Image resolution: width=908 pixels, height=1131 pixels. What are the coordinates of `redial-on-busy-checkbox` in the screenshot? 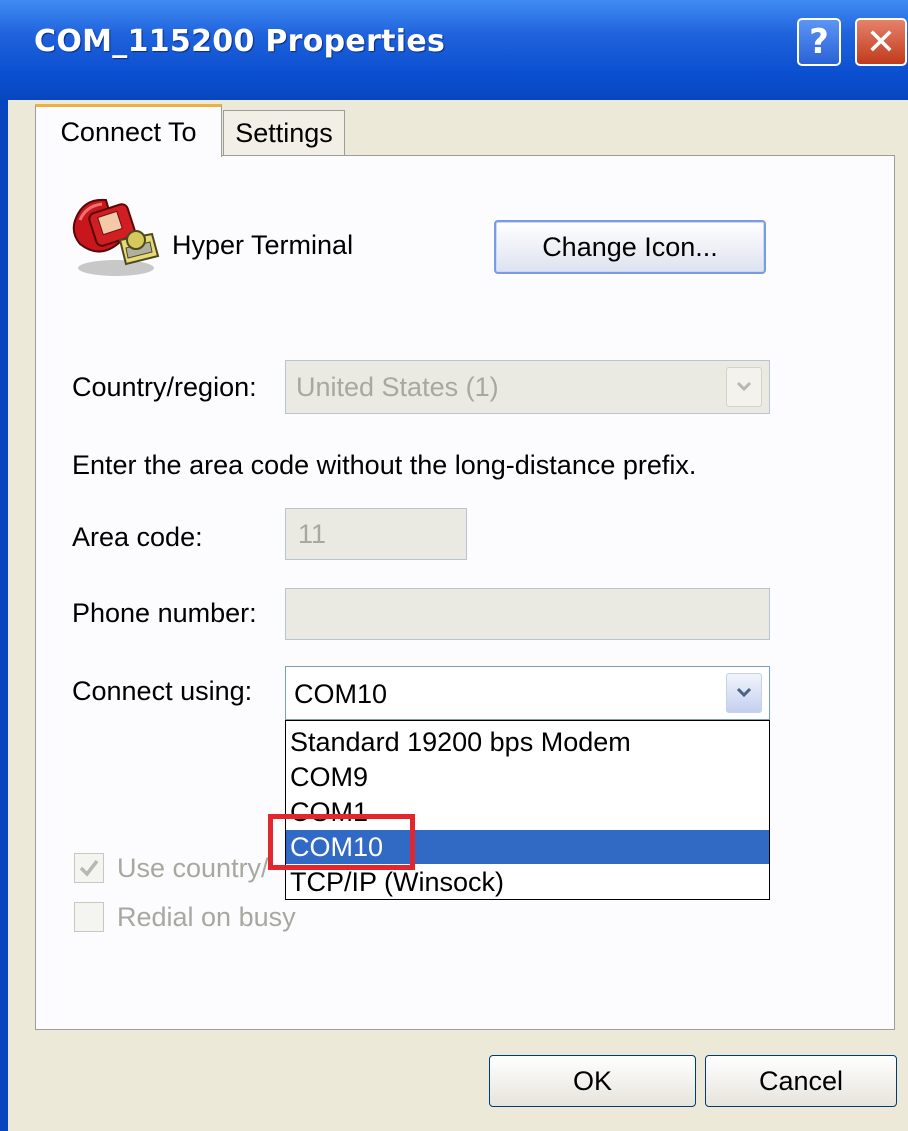 It's located at (89, 917).